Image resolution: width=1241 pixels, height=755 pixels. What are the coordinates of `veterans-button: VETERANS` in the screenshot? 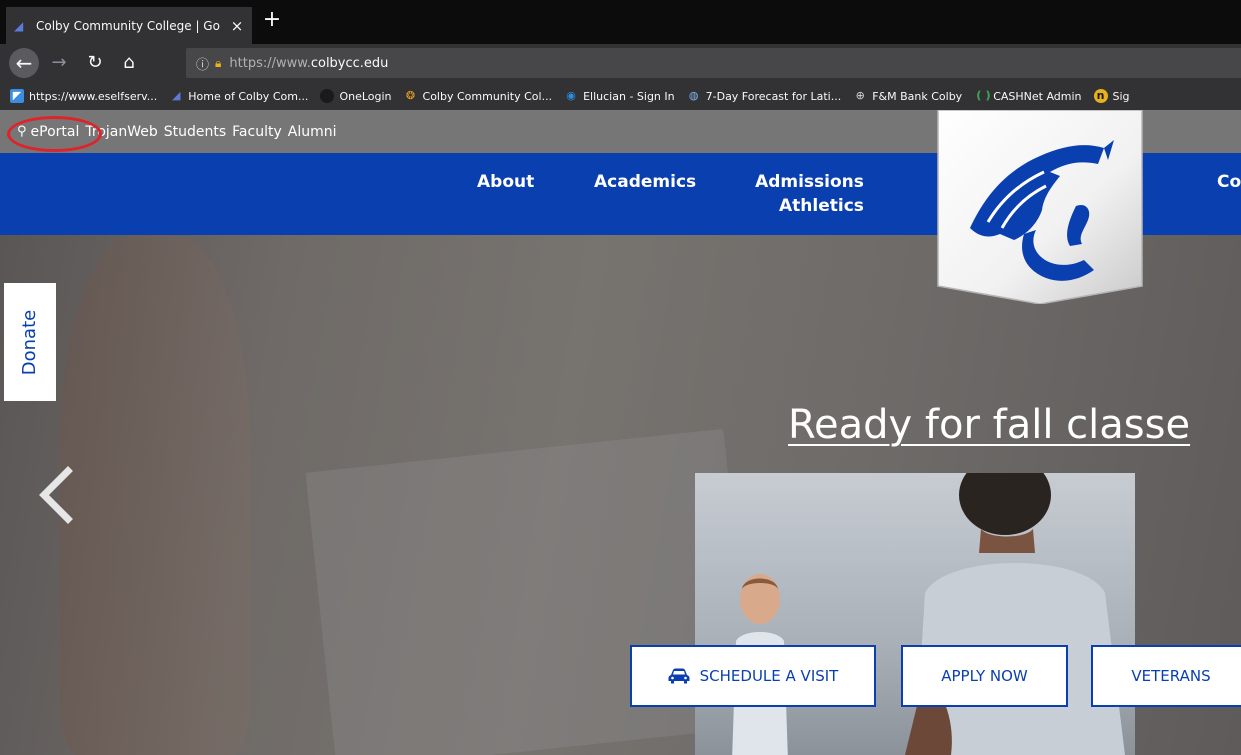 It's located at (1166, 676).